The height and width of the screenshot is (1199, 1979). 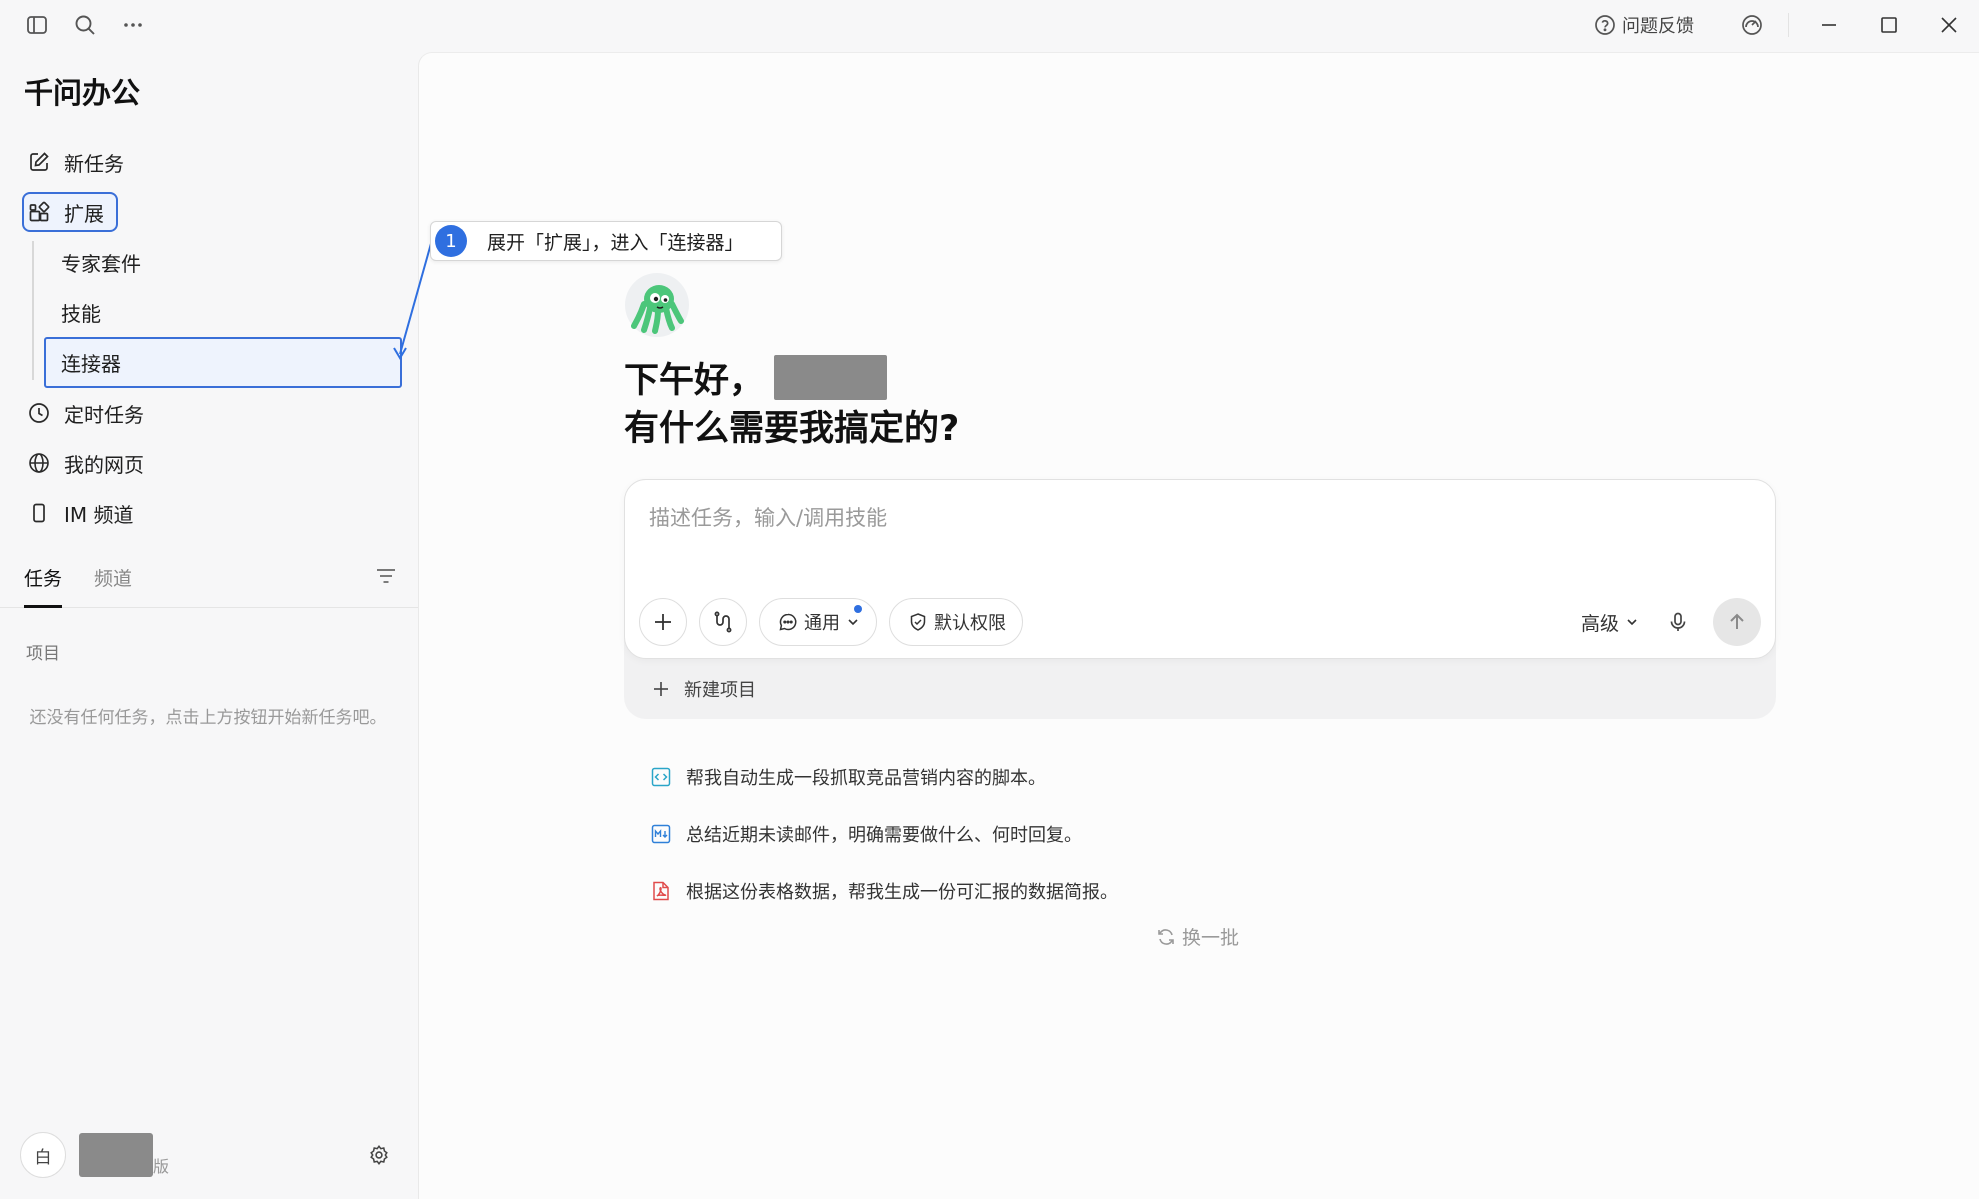 What do you see at coordinates (615, 242) in the screenshot?
I see `callout-text: 展开「扩展」，进入「连接器」` at bounding box center [615, 242].